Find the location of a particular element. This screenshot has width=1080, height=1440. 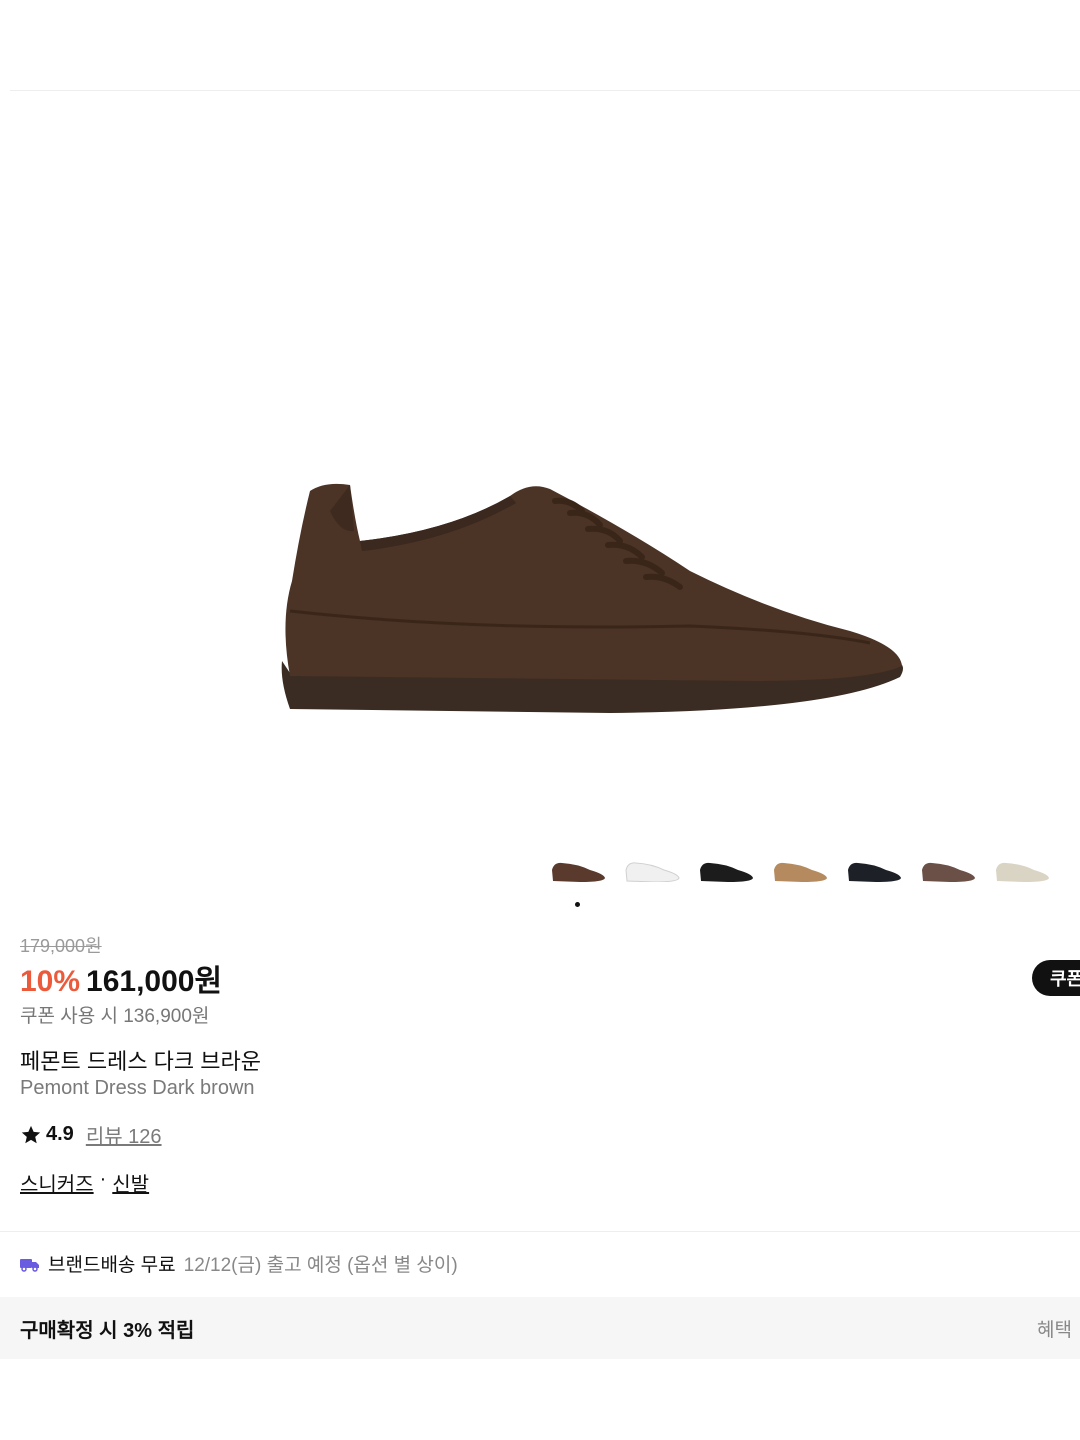

sneaker-image is located at coordinates (592, 598).